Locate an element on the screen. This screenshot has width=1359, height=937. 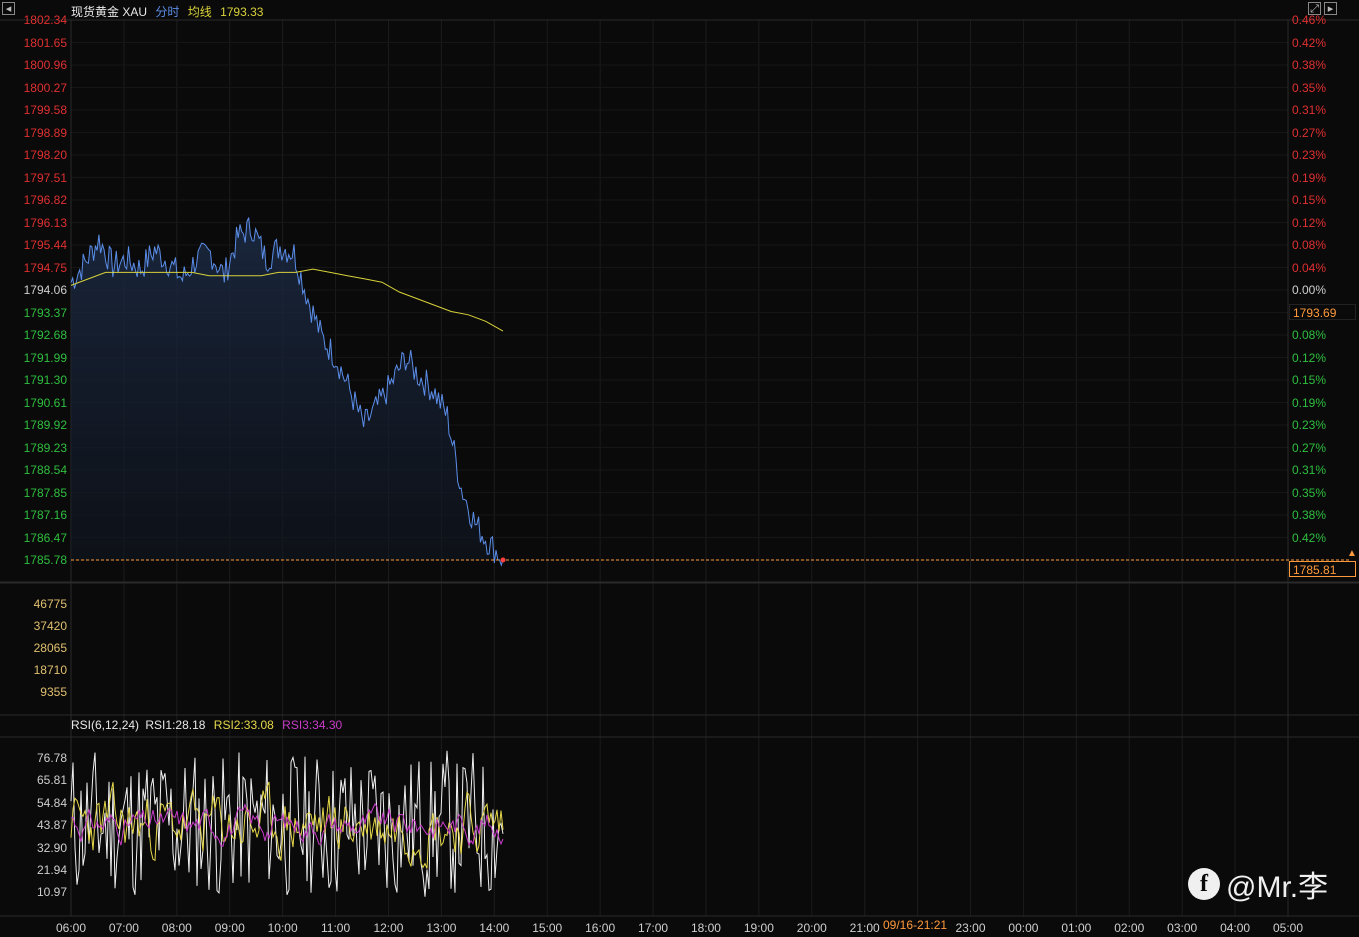
price-tick-label: 1791.30 is located at coordinates (45, 380).